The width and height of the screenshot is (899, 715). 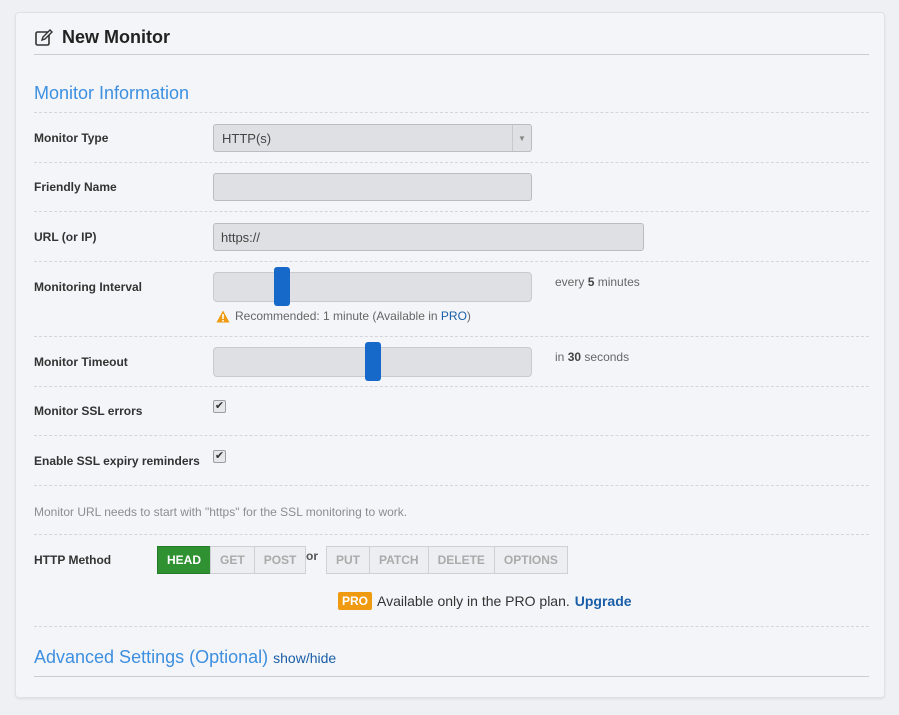 What do you see at coordinates (81, 362) in the screenshot?
I see `monitor-timeout-label: Monitor Timeout` at bounding box center [81, 362].